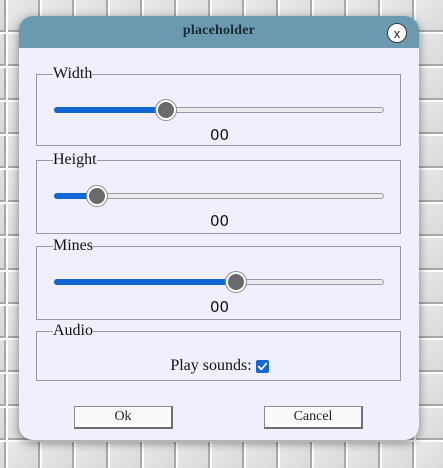  Describe the element at coordinates (73, 330) in the screenshot. I see `audio-legend: Audio` at that location.